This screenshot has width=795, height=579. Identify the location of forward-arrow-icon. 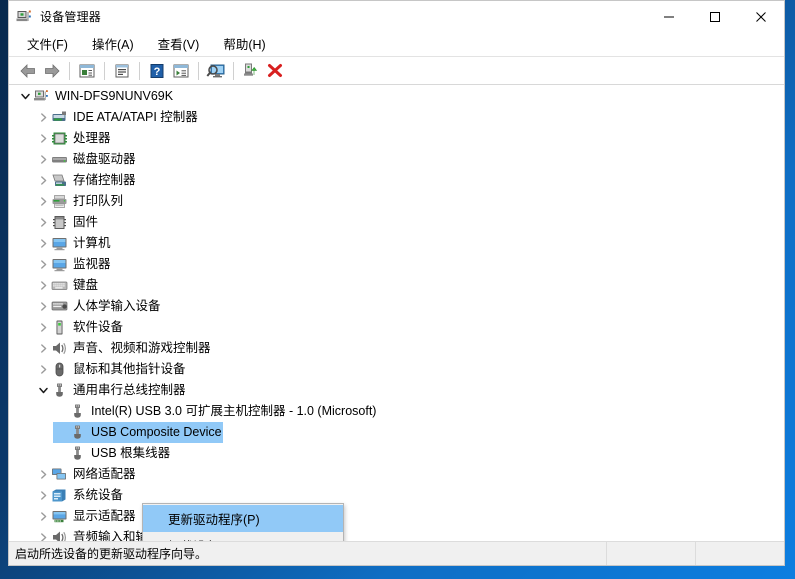
(52, 71).